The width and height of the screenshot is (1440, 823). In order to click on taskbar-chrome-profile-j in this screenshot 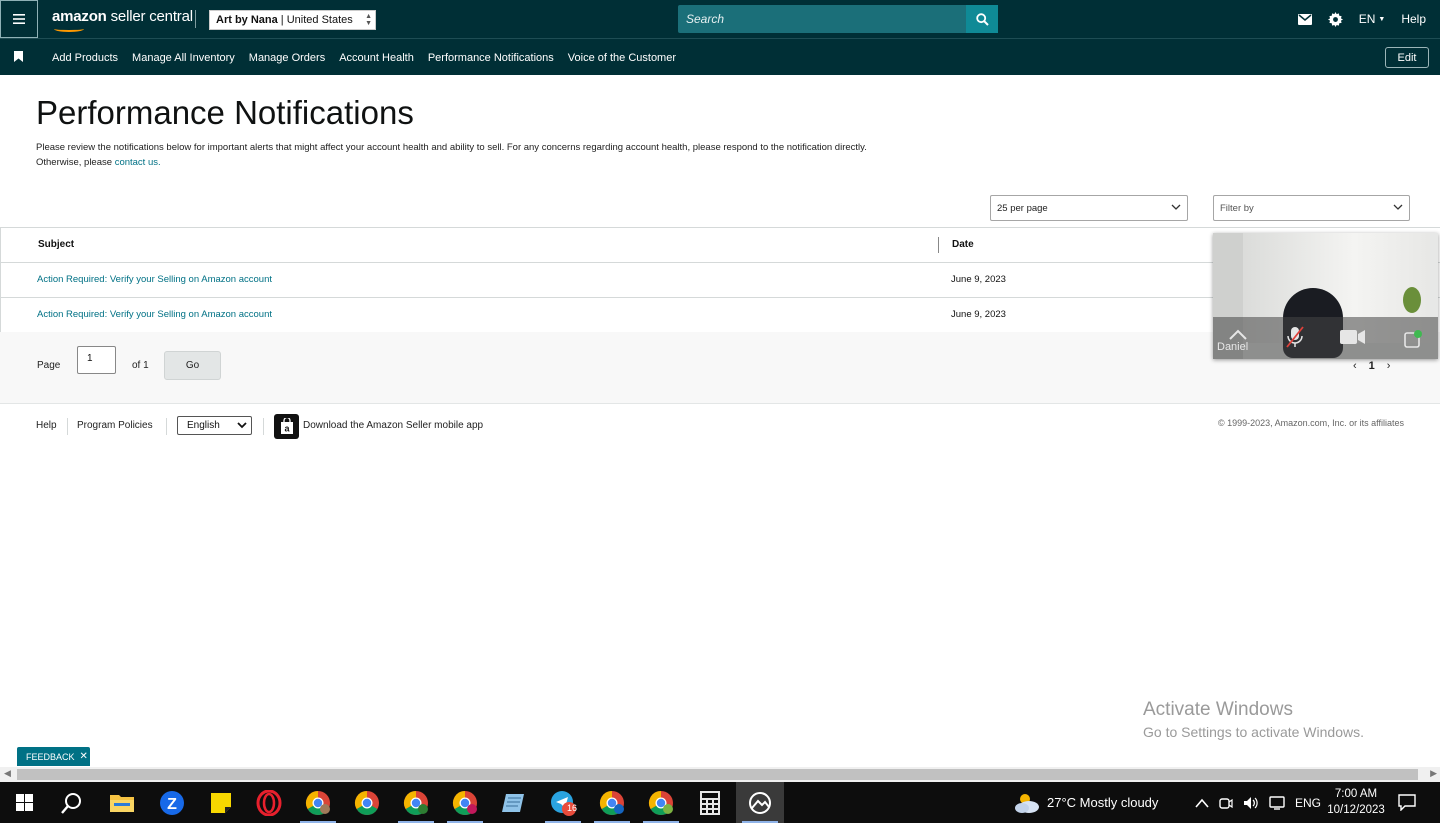, I will do `click(416, 802)`.